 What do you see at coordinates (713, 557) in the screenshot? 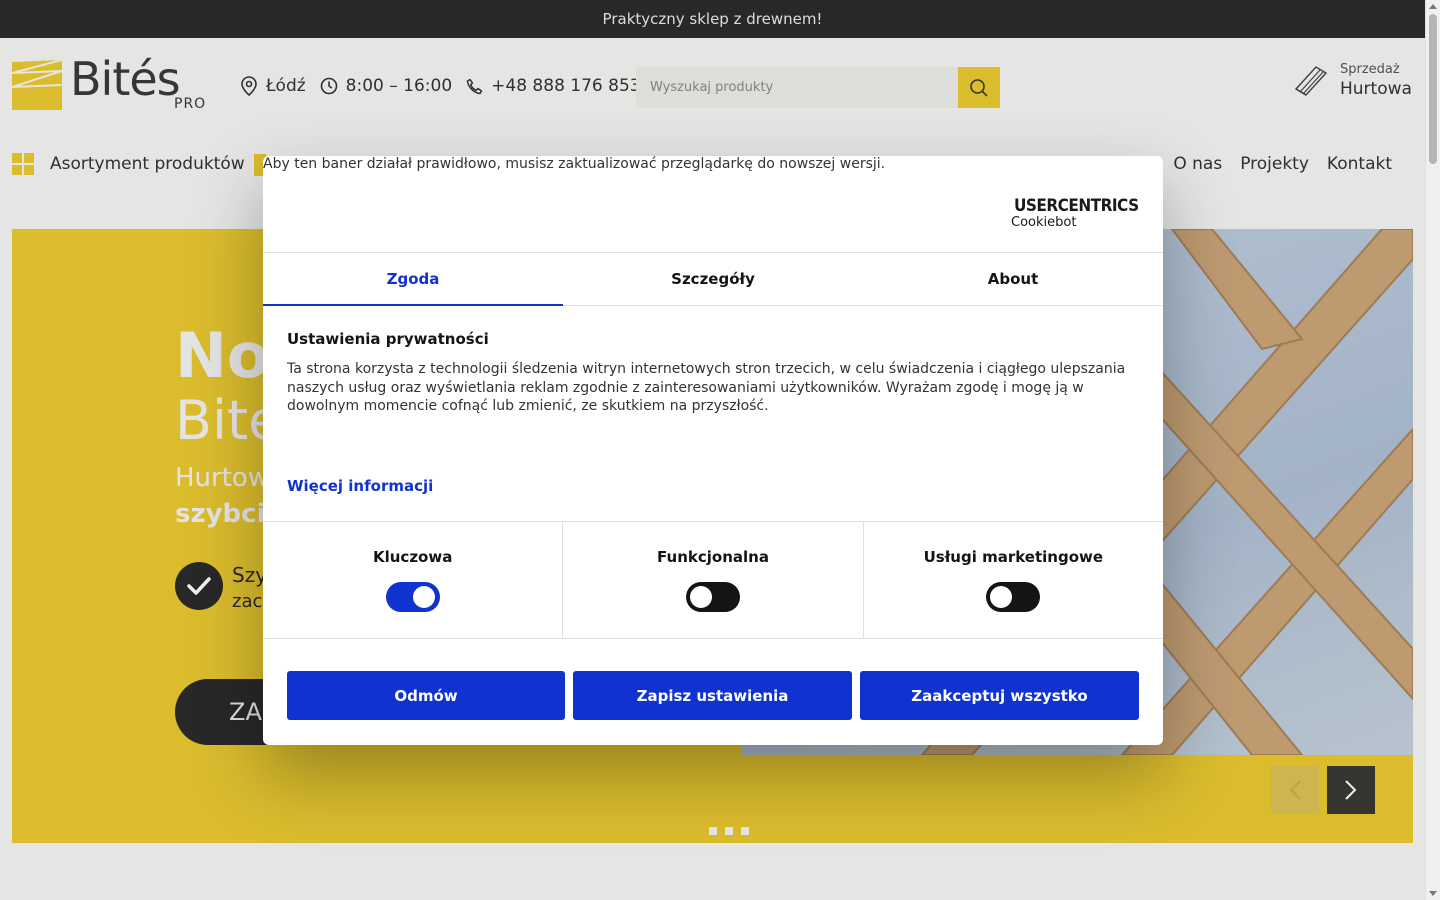
I see `category-name: Funkcjonalna` at bounding box center [713, 557].